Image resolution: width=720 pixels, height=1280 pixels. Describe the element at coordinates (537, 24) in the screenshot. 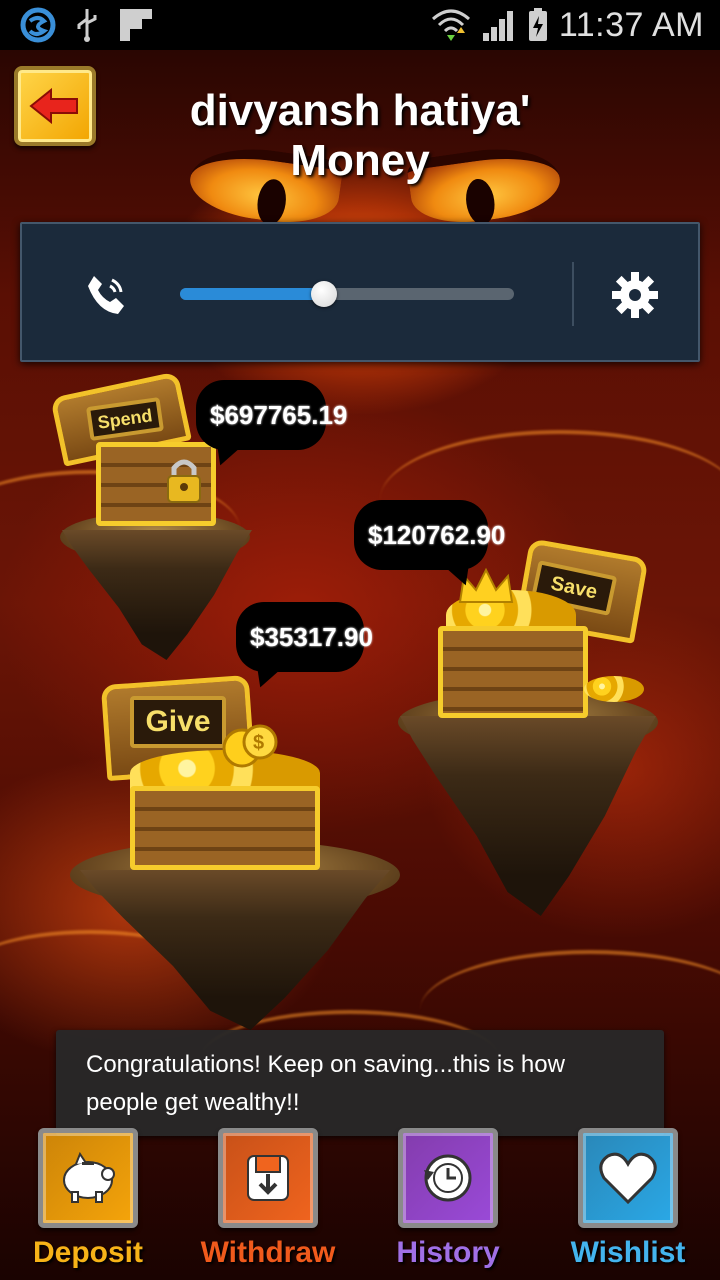

I see `battery-charging-icon` at that location.